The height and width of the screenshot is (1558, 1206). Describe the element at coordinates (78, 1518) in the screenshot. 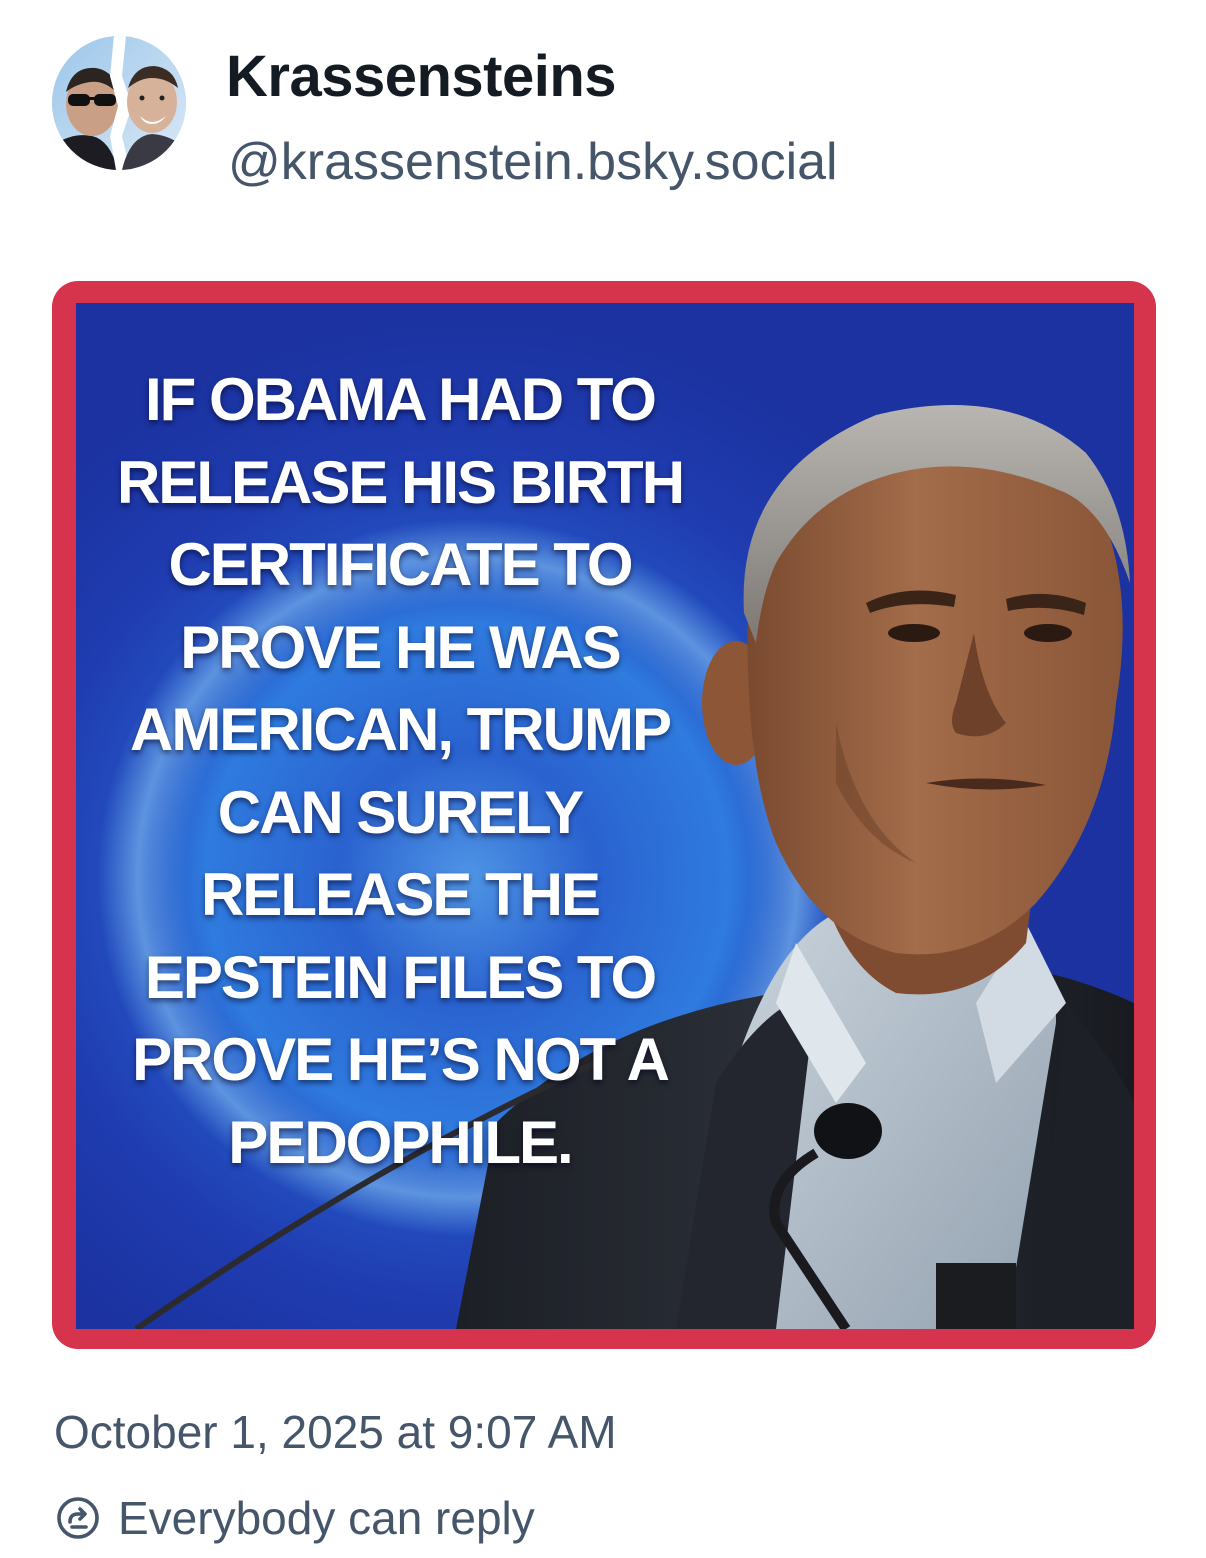

I see `reply-permission-icon` at that location.